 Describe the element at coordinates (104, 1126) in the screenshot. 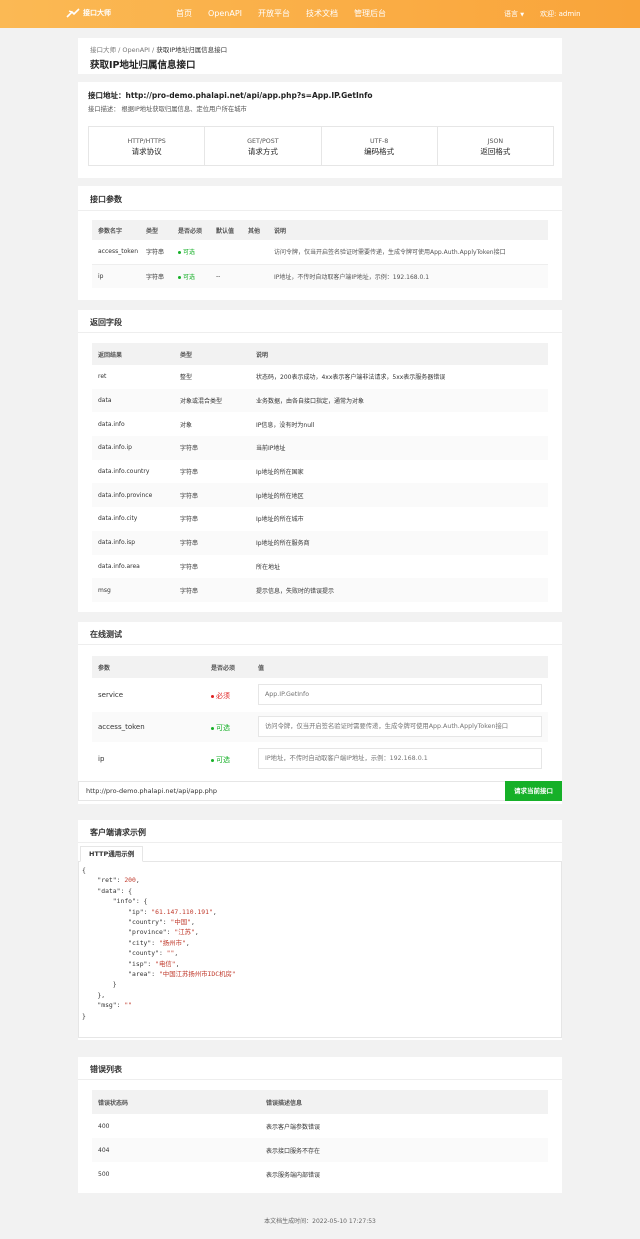

I see `error-code: 400` at that location.